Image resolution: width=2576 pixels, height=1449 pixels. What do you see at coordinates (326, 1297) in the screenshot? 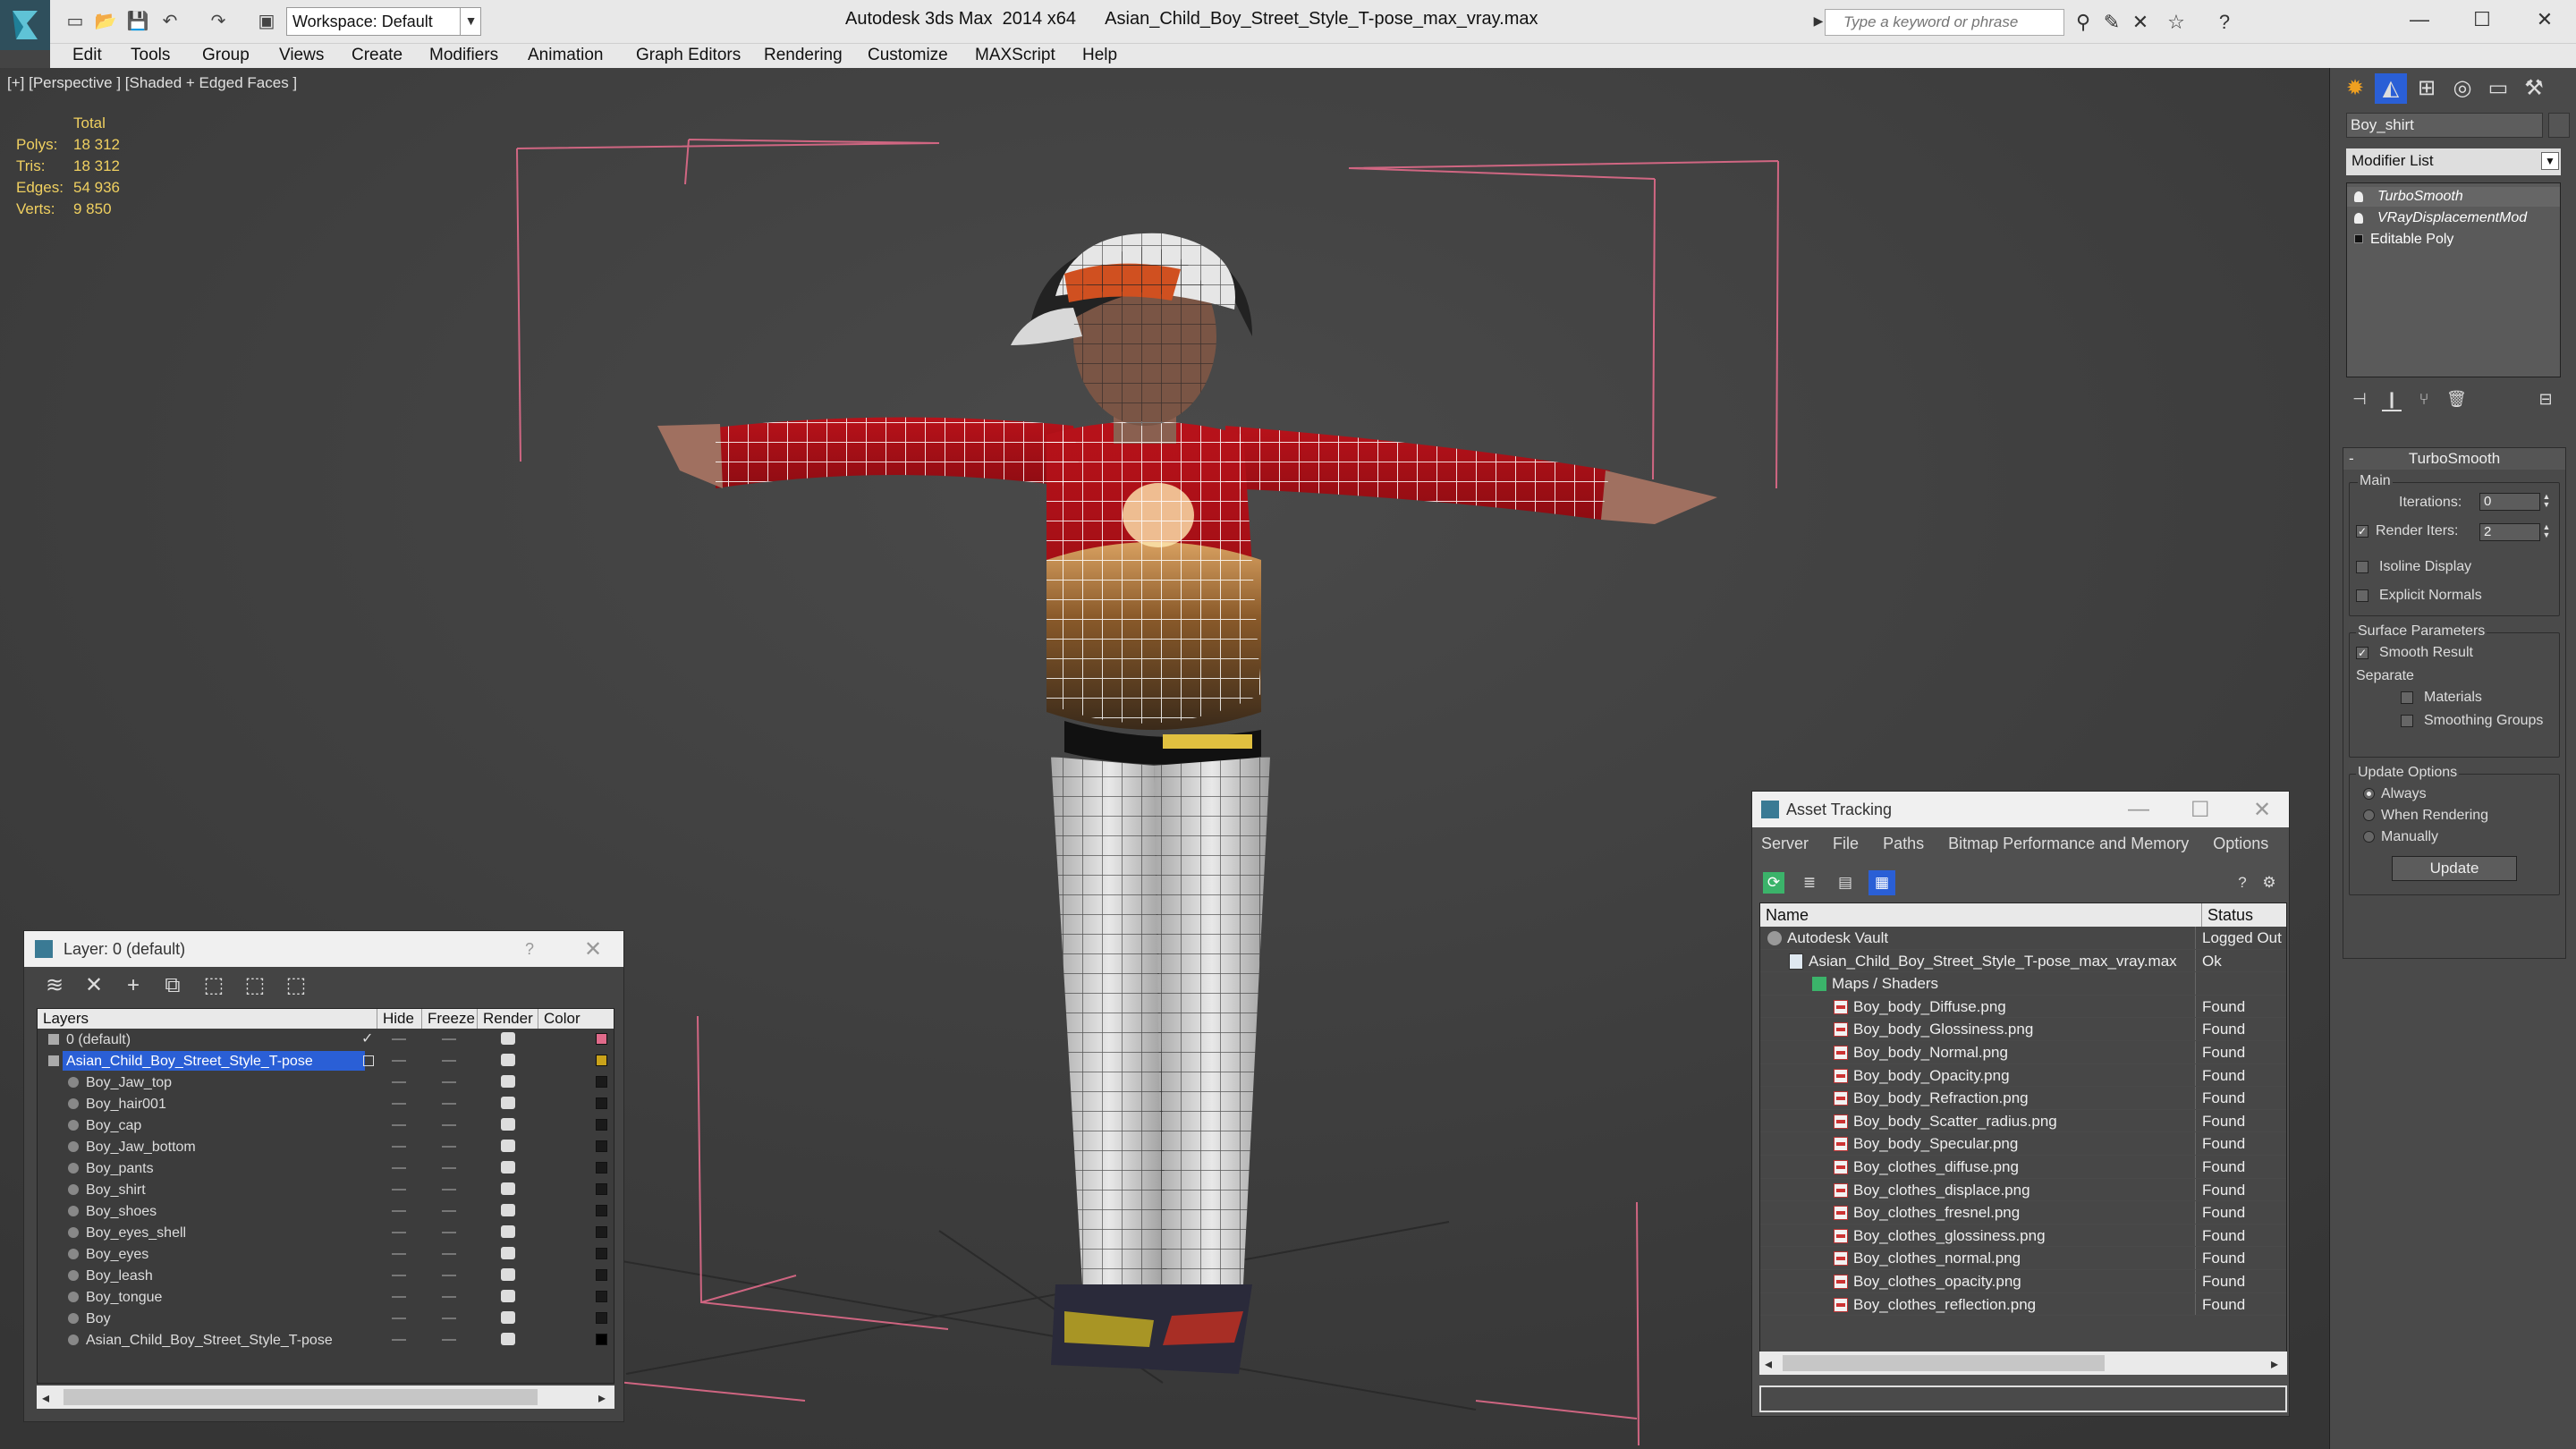
I see `layer-row: Boy_tongue` at bounding box center [326, 1297].